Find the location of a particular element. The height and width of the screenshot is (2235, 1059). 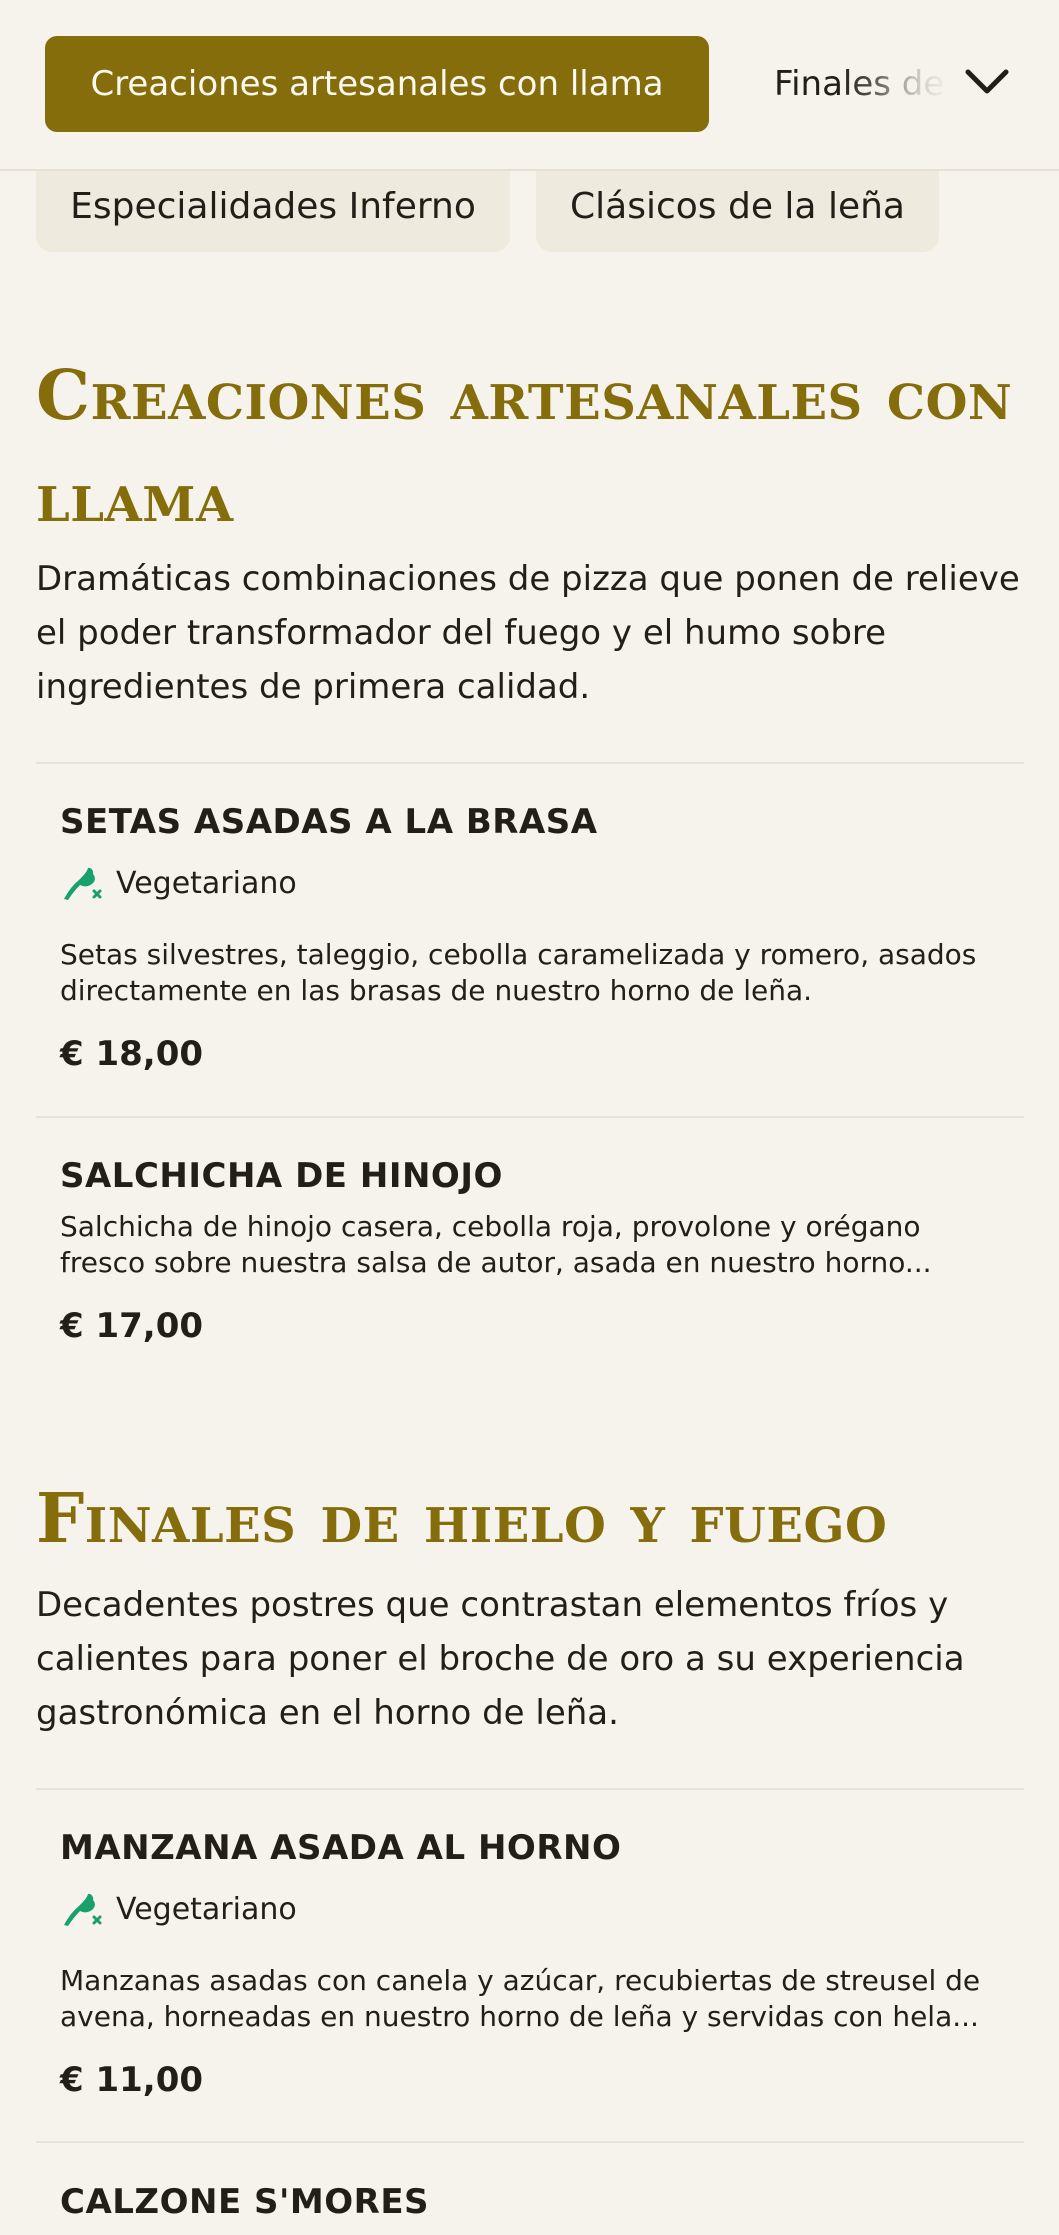

section-title: Finales de hielo y fuego is located at coordinates (462, 1519).